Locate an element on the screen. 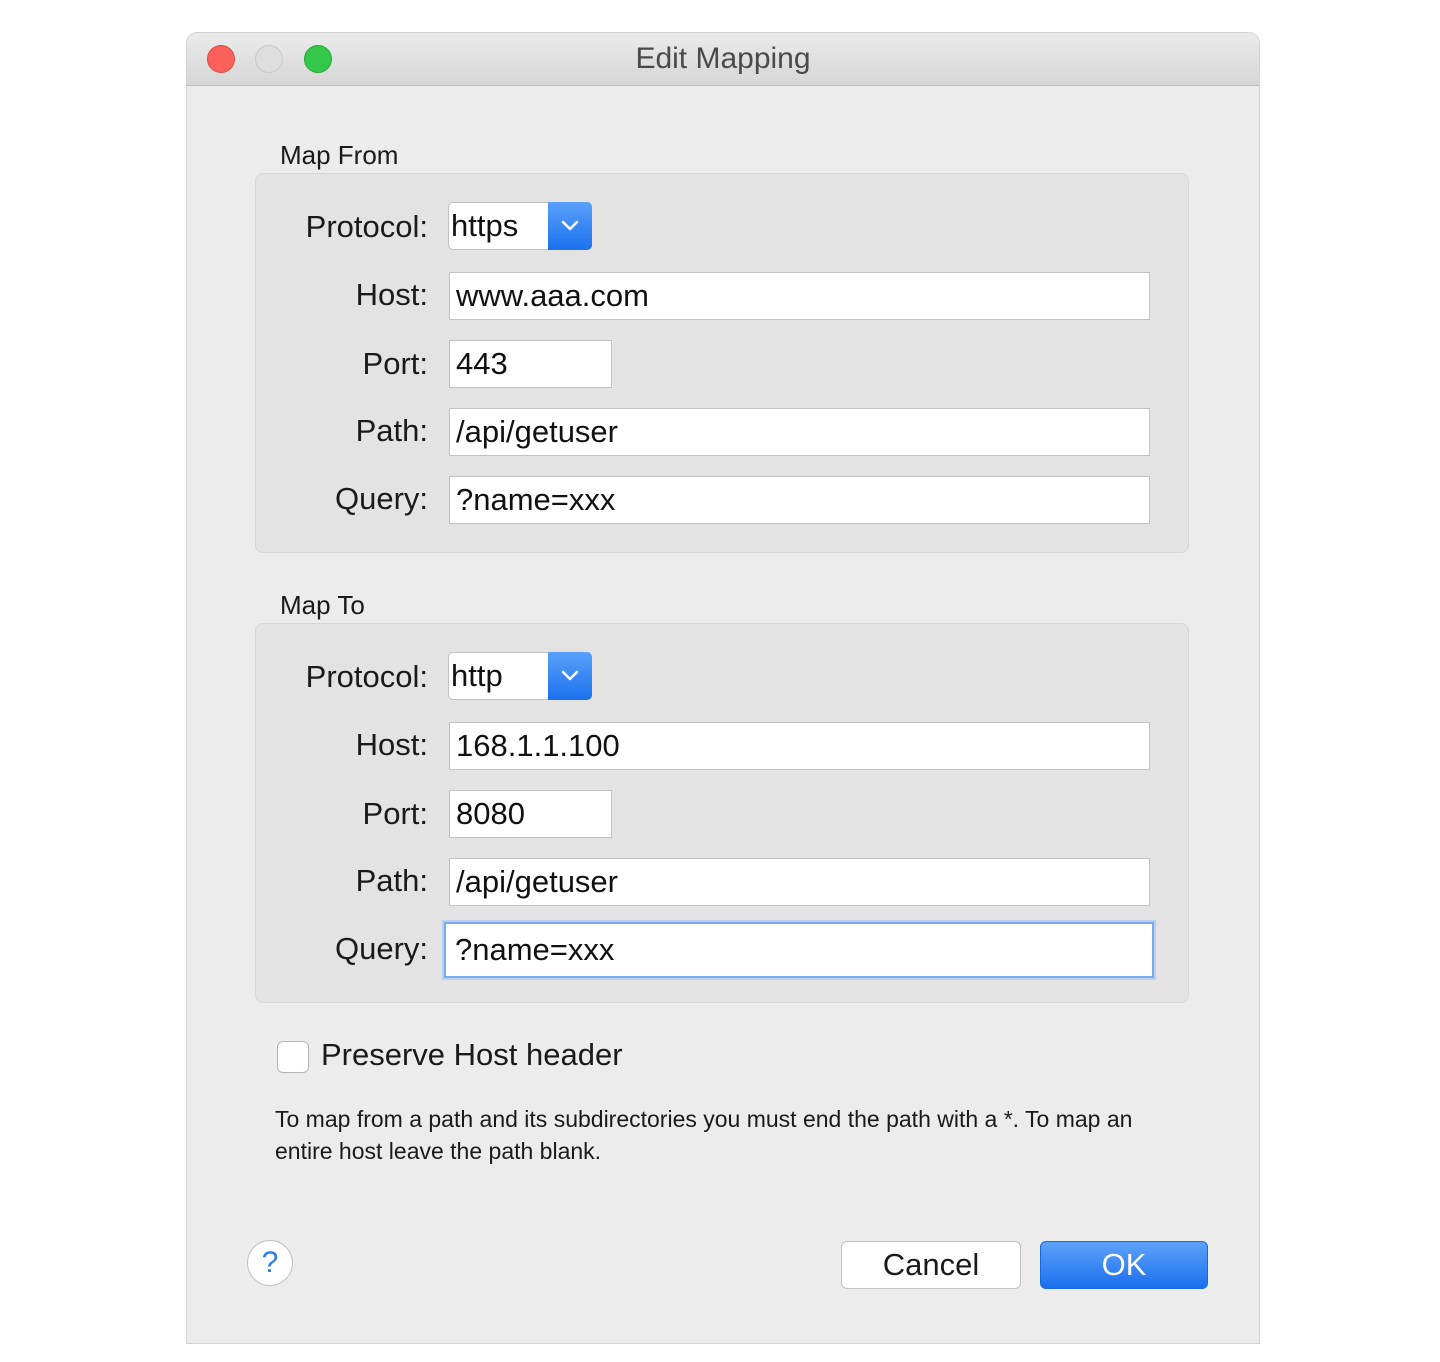  to-protocol-select: http is located at coordinates (520, 676).